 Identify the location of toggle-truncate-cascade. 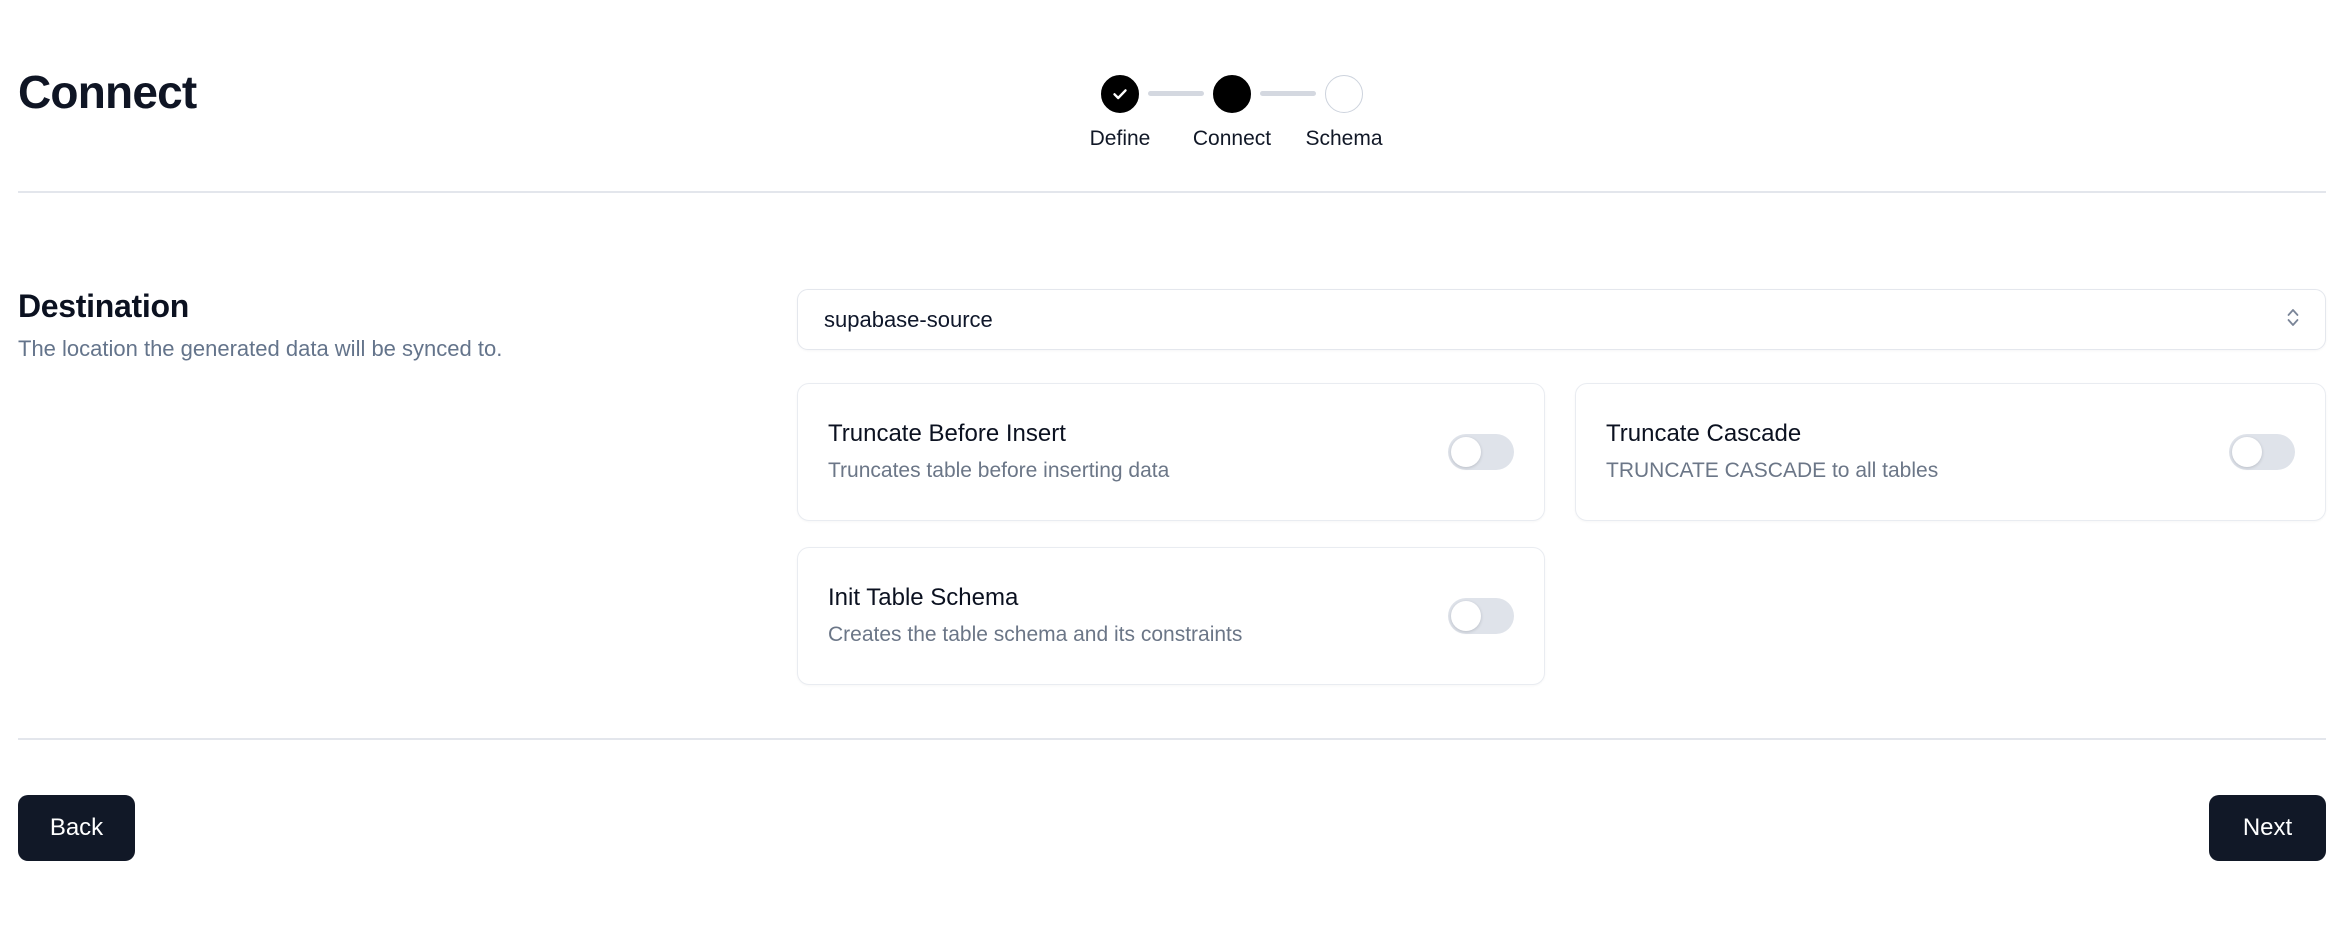
(2262, 452).